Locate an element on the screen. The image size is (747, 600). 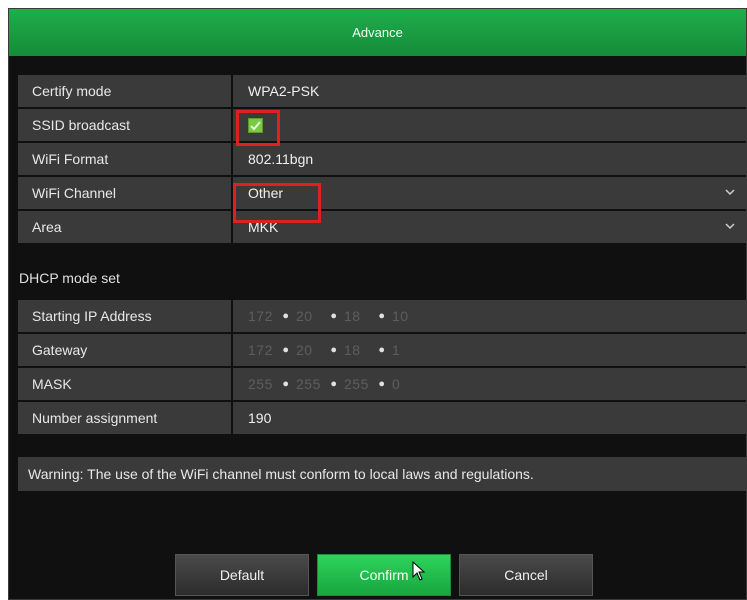
row-wifi-format: WiFi Format 802.11bgn is located at coordinates (382, 159).